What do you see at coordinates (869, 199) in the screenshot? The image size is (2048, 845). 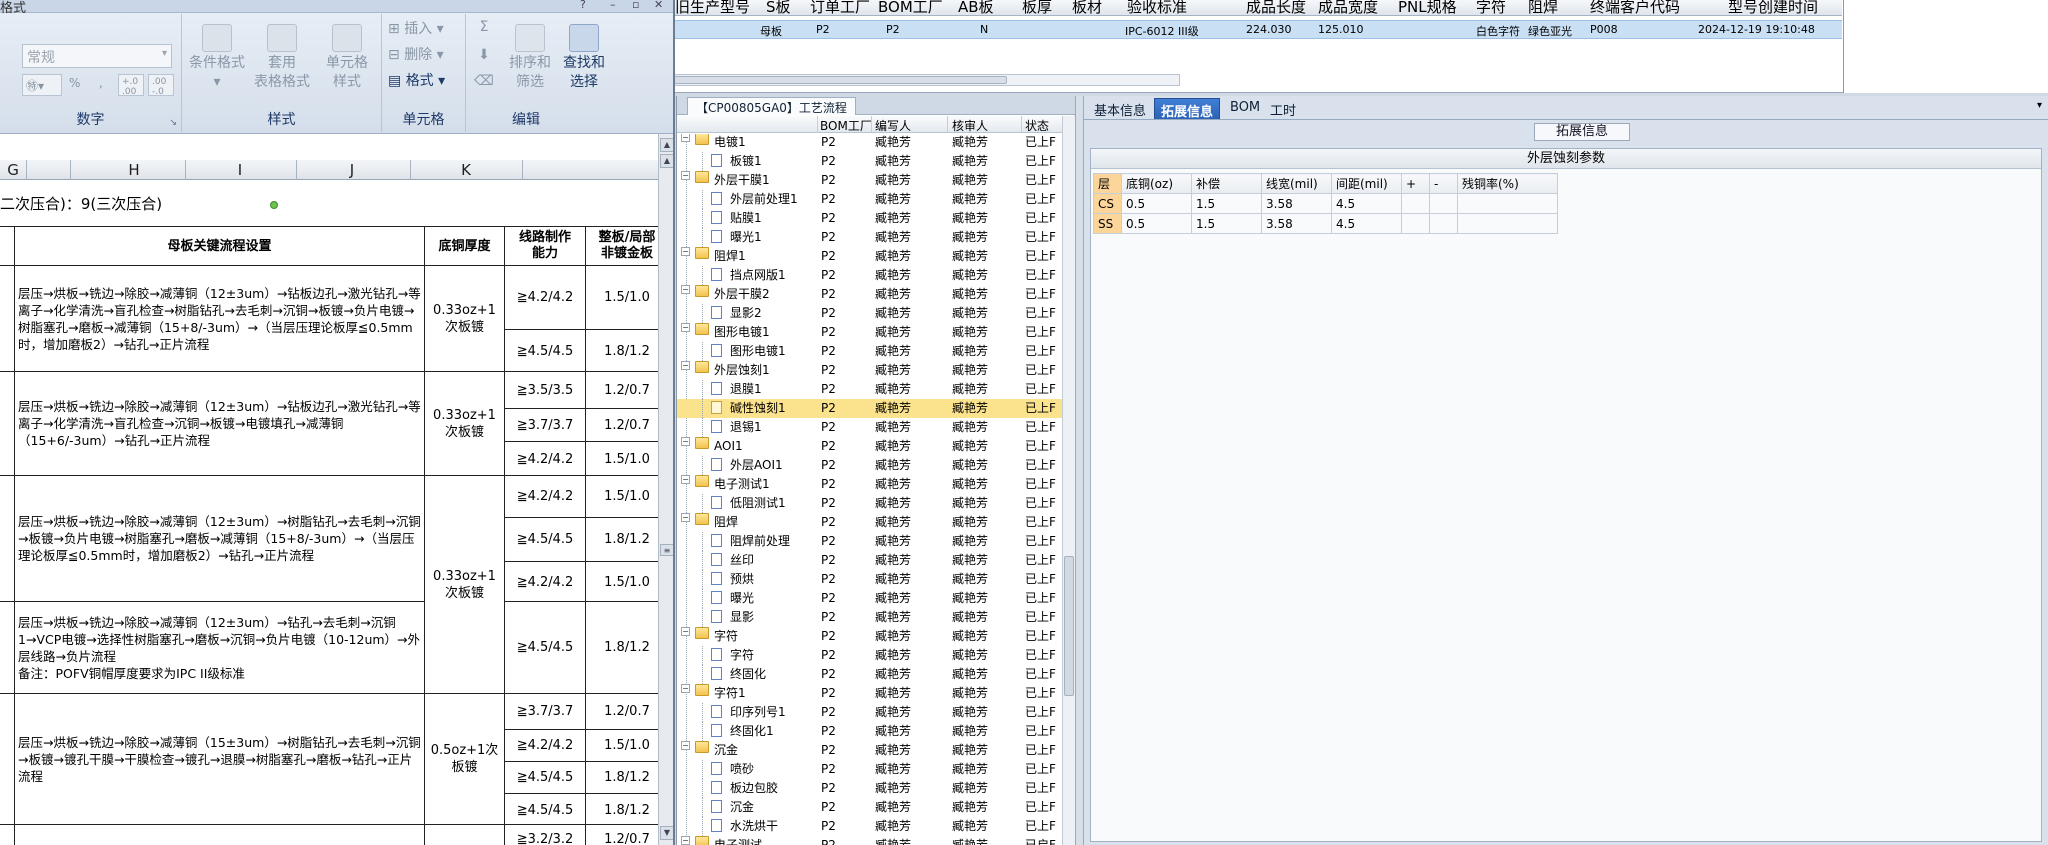 I see `tree-node: 外层前处理1 P2 臧艳芳 臧艳芳 已上F` at bounding box center [869, 199].